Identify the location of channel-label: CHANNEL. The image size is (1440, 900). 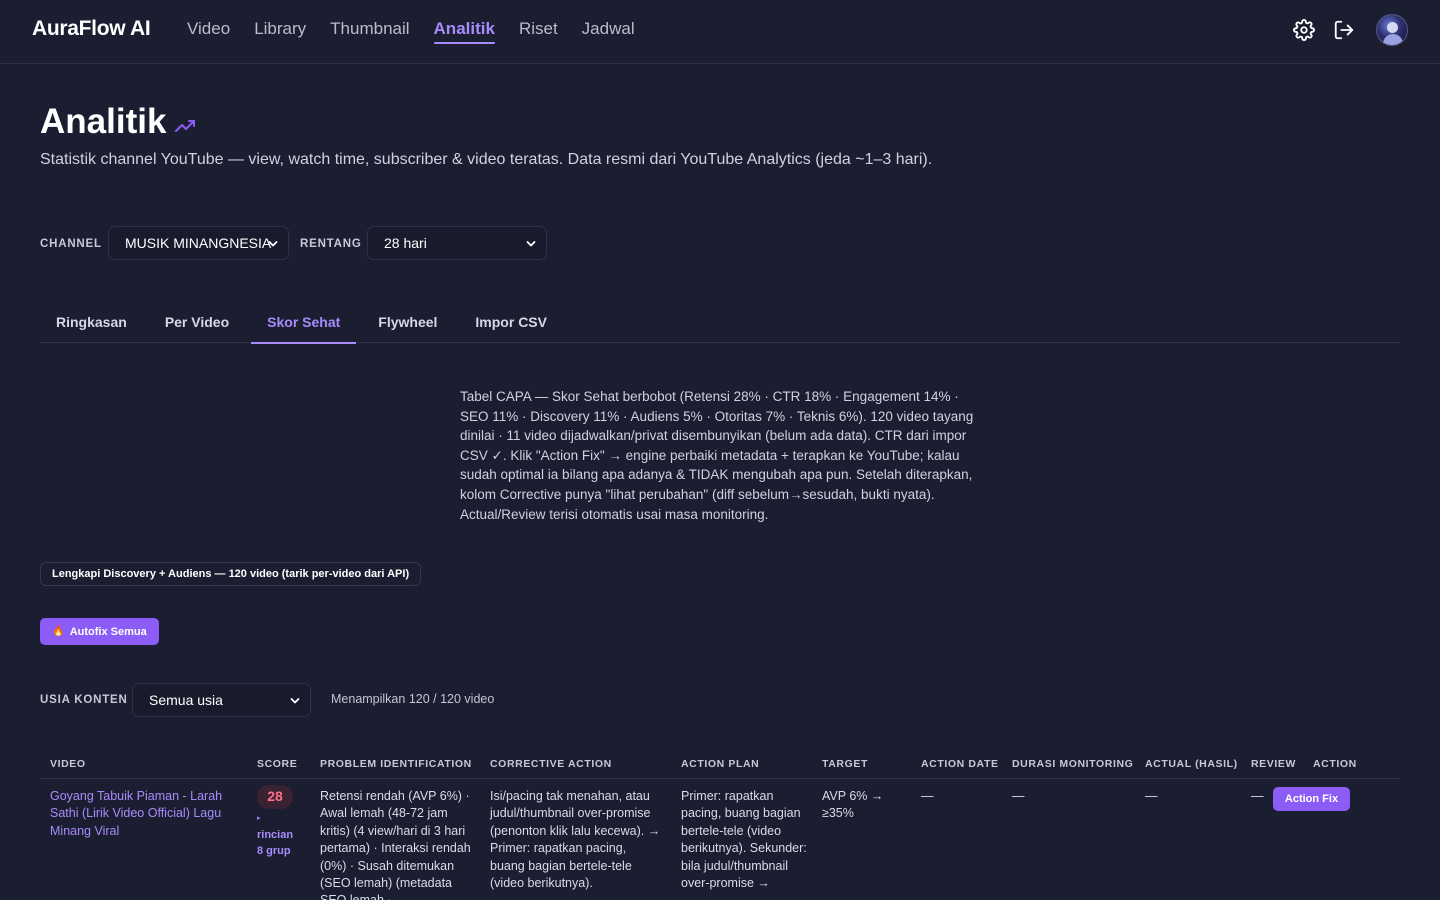
(71, 244).